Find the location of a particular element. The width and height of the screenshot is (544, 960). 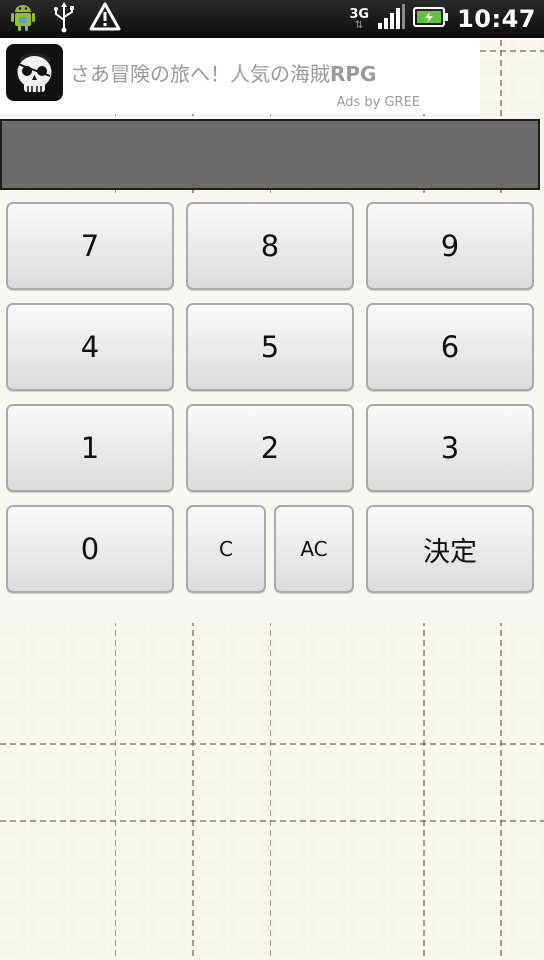

data-arrows-icon: ⇅ is located at coordinates (359, 25).